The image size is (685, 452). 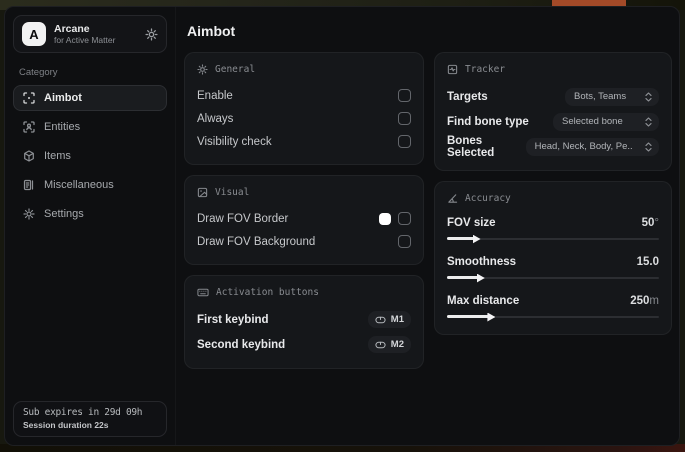 What do you see at coordinates (211, 31) in the screenshot?
I see `page-title: Aimbot` at bounding box center [211, 31].